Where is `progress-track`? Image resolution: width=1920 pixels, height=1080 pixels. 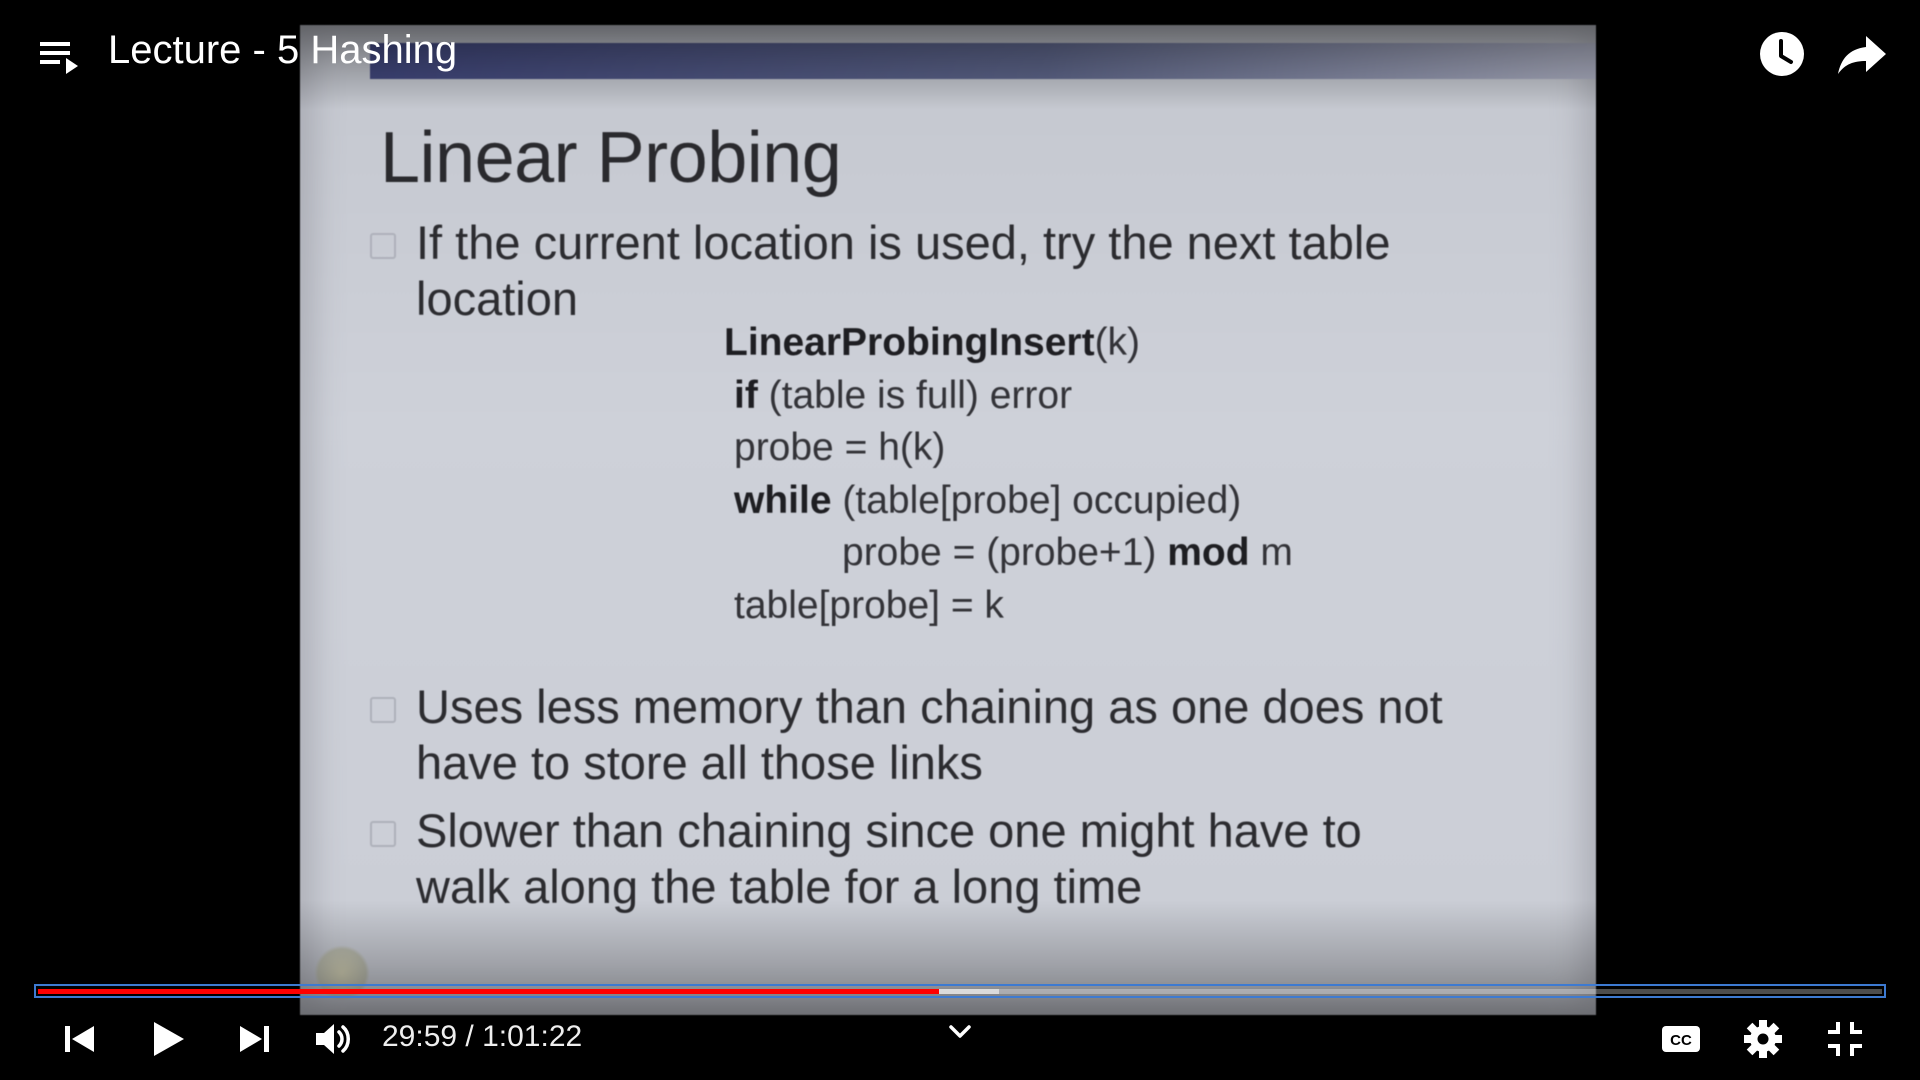 progress-track is located at coordinates (960, 991).